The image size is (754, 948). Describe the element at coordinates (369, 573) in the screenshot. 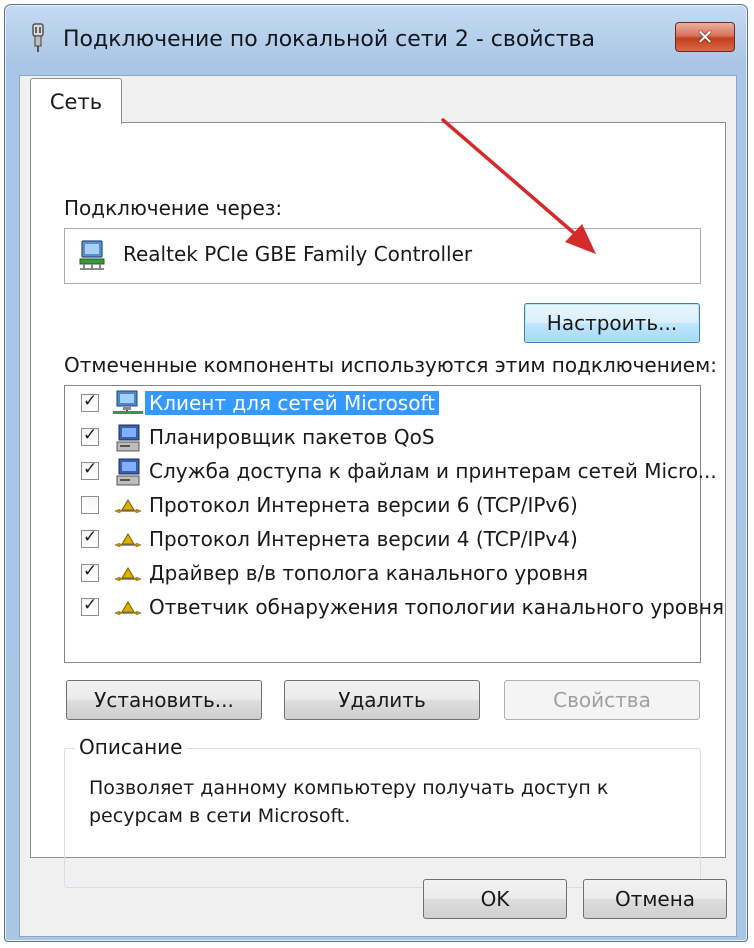

I see `component-label: Драйвер в/в тополога канального уровня` at that location.